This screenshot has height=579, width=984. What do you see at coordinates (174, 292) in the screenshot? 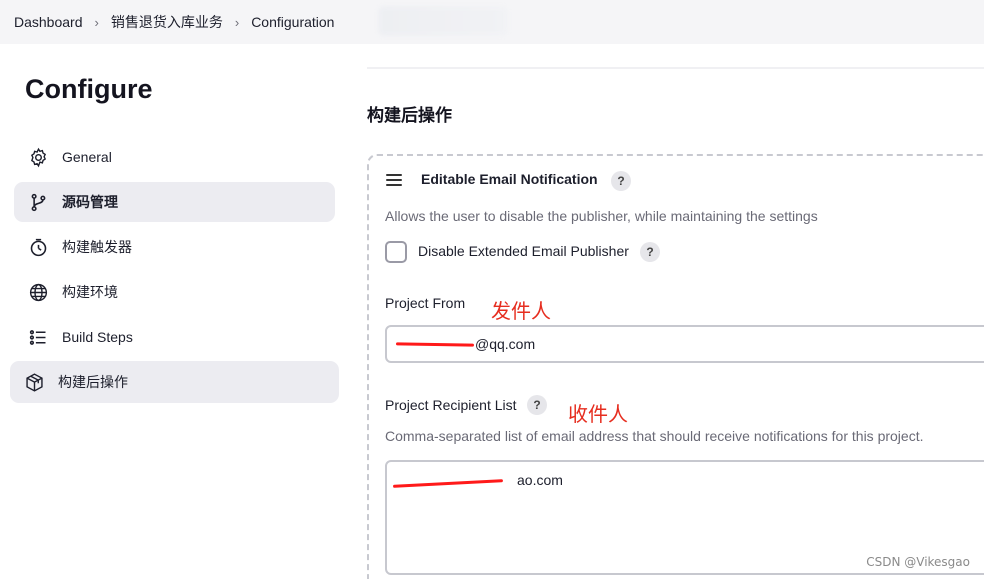
I see `sidebar-item-environment: 构建环境` at bounding box center [174, 292].